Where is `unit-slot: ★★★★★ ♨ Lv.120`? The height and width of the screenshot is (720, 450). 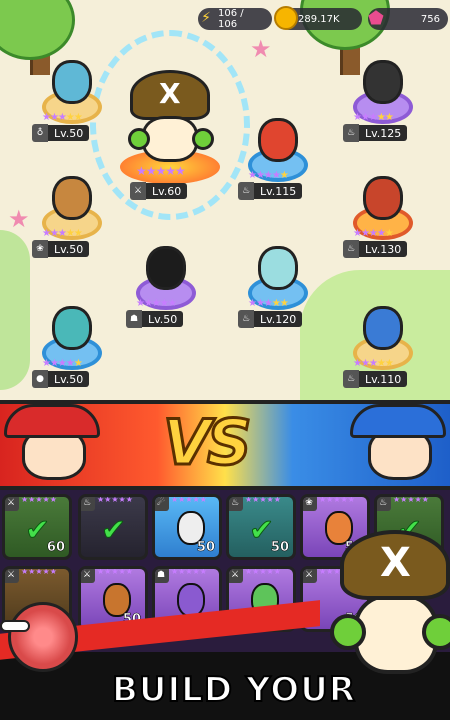 unit-slot: ★★★★★ ♨ Lv.120 is located at coordinates (283, 287).